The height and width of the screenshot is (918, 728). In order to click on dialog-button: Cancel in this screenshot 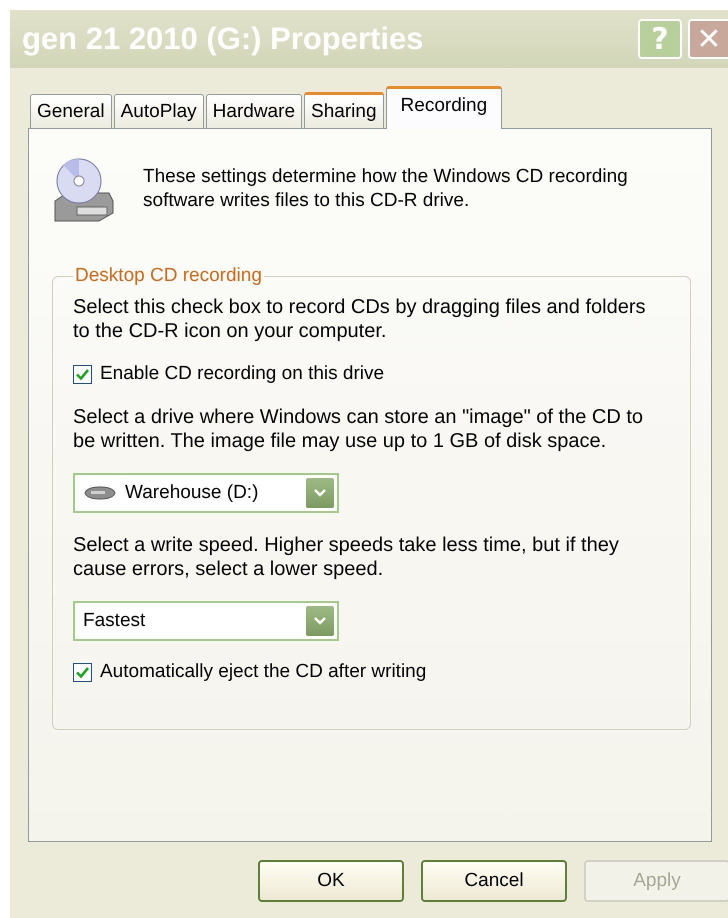, I will do `click(494, 881)`.